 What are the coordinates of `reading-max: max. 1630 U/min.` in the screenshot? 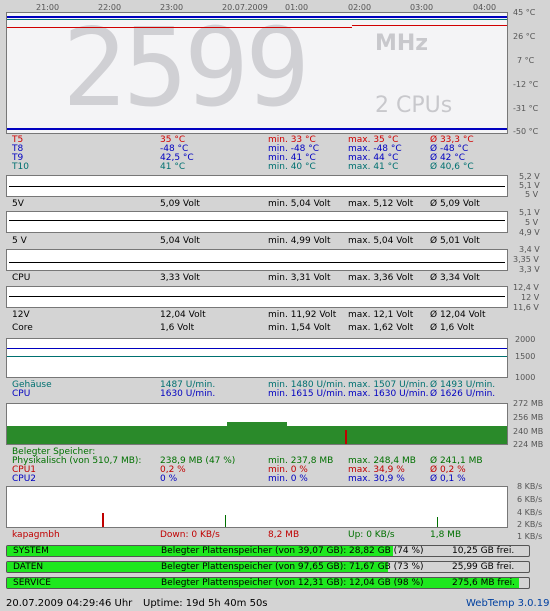 It's located at (388, 394).